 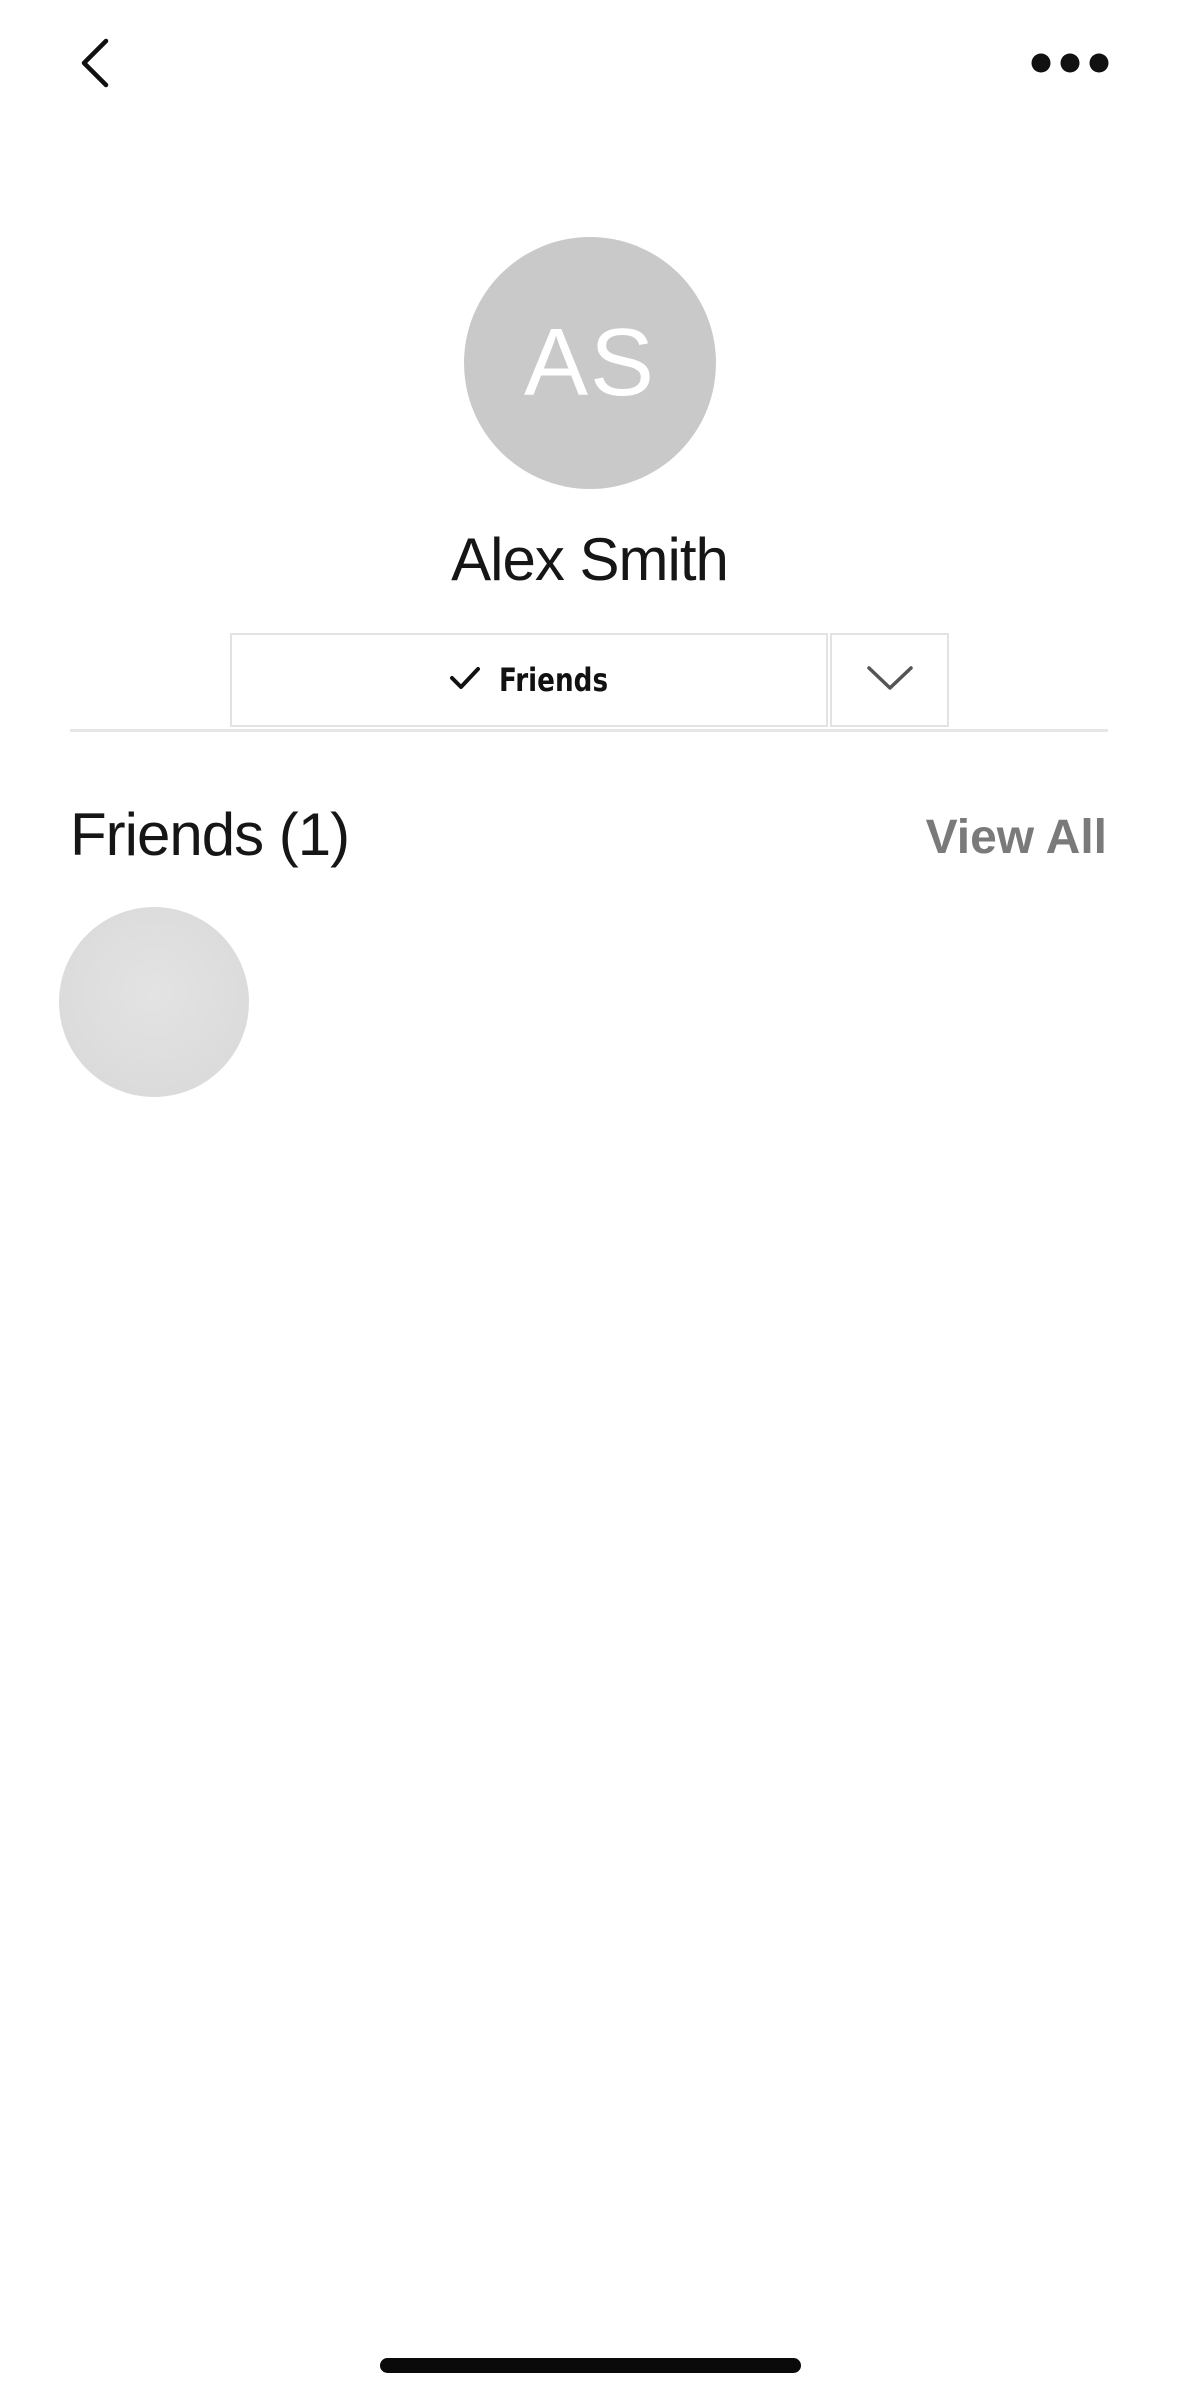 What do you see at coordinates (554, 680) in the screenshot?
I see `friends-status-label: Friends` at bounding box center [554, 680].